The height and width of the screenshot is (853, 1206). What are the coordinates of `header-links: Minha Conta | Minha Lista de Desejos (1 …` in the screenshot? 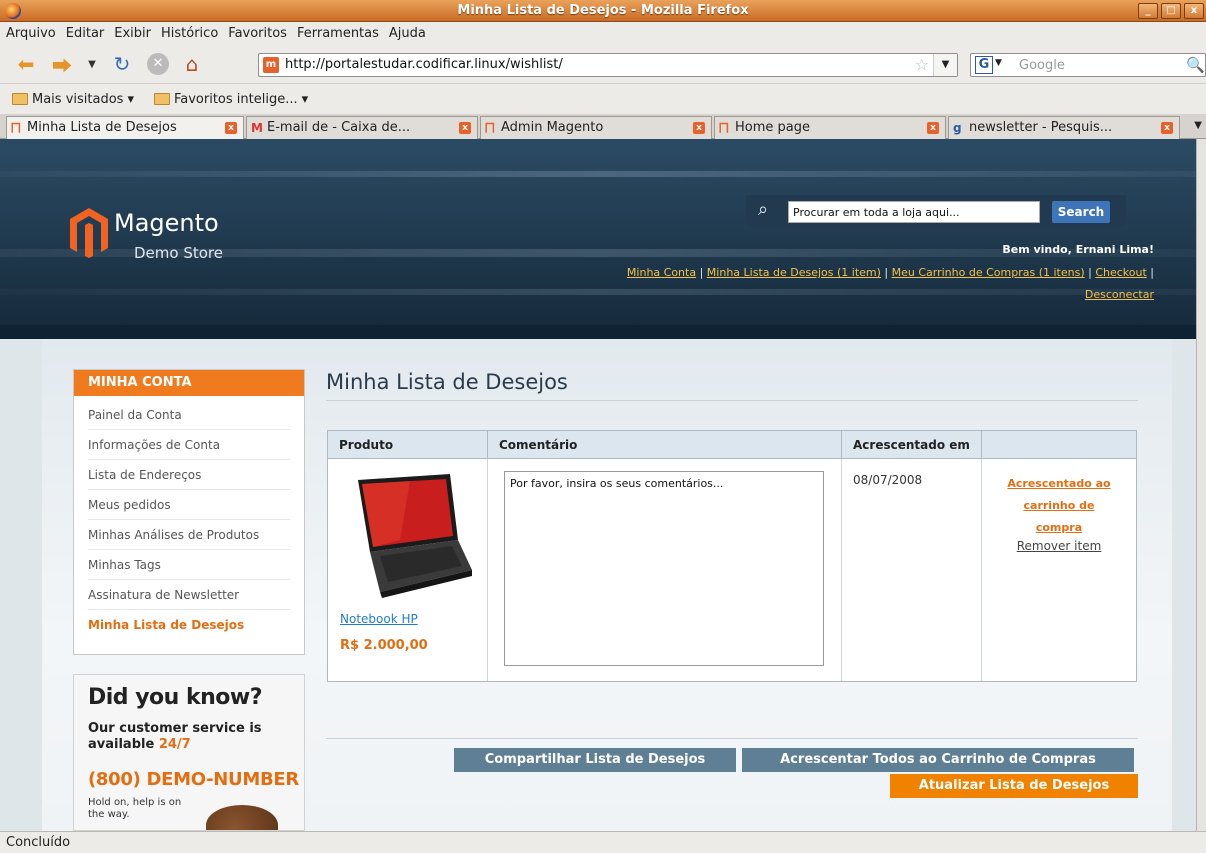 It's located at (890, 283).